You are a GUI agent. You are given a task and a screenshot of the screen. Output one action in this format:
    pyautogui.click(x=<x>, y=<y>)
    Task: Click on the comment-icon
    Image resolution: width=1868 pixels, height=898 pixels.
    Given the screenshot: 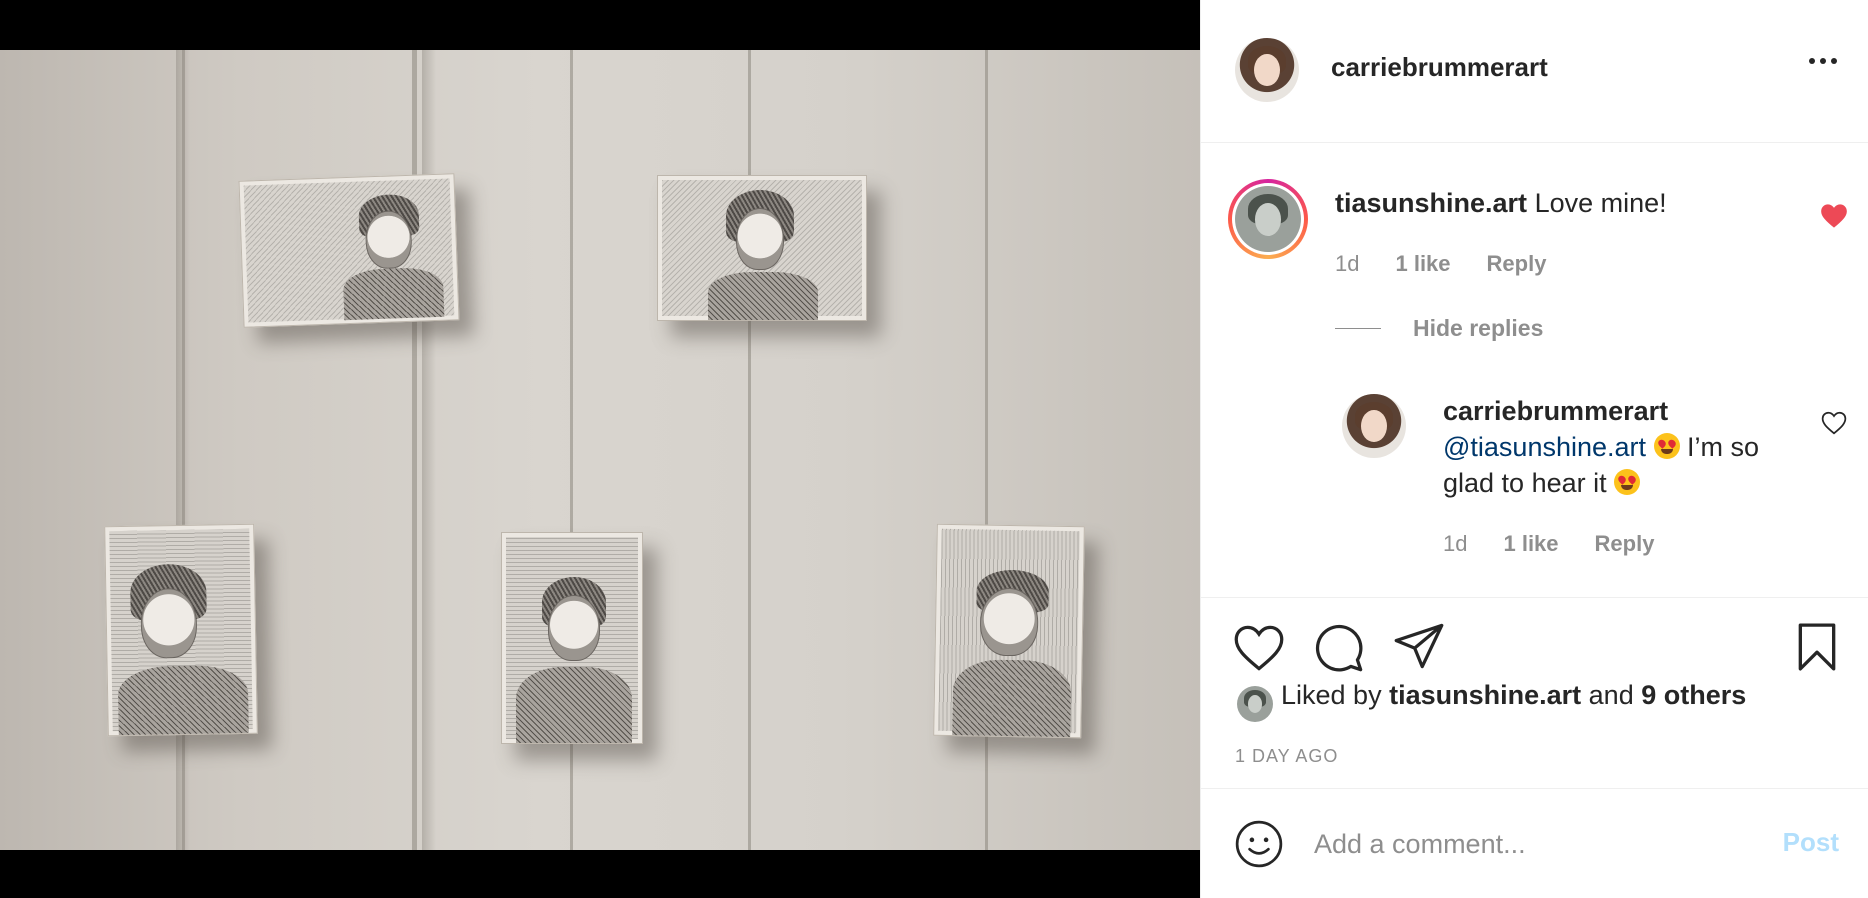 What is the action you would take?
    pyautogui.click(x=1339, y=648)
    